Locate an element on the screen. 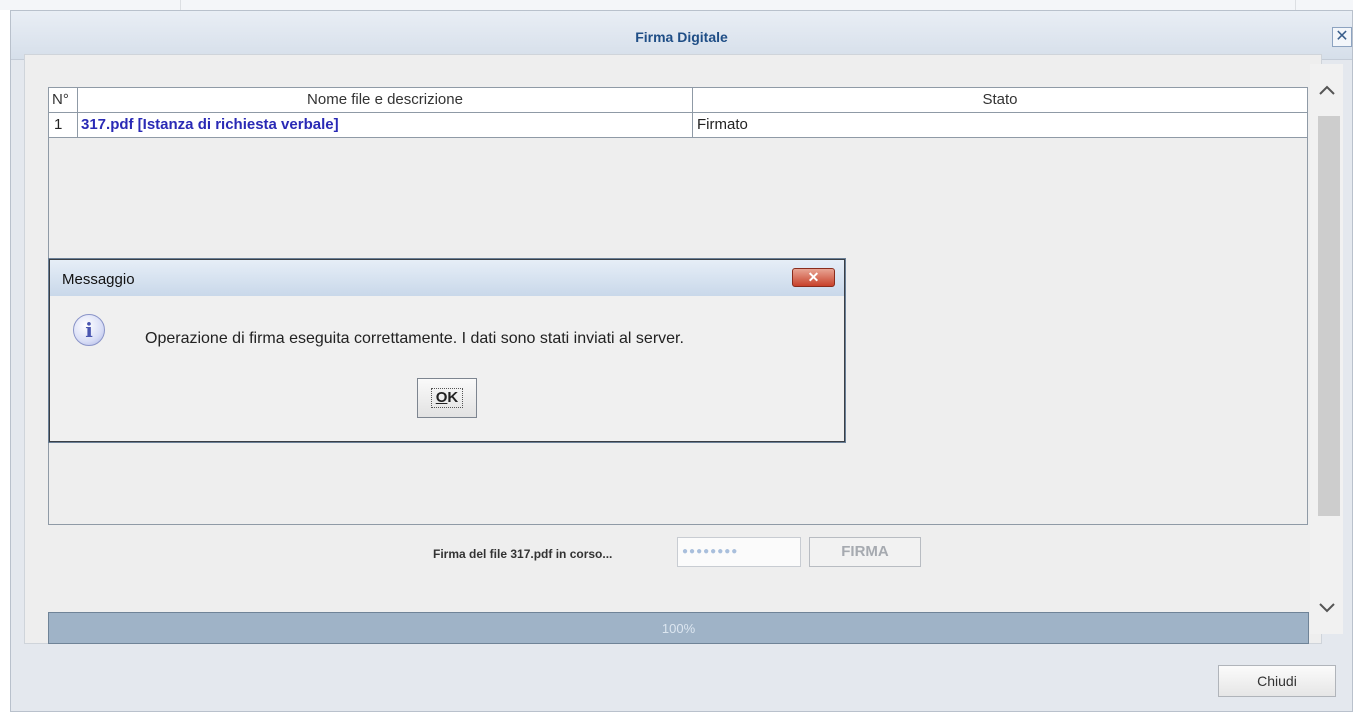  window-title-bar: Firma Digitale ✕ is located at coordinates (681, 35).